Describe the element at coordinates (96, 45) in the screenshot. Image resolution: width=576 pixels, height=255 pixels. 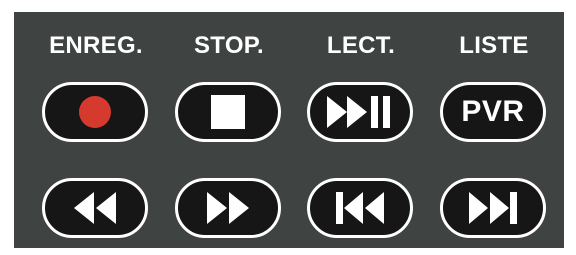
I see `record-label: ENREG.` at that location.